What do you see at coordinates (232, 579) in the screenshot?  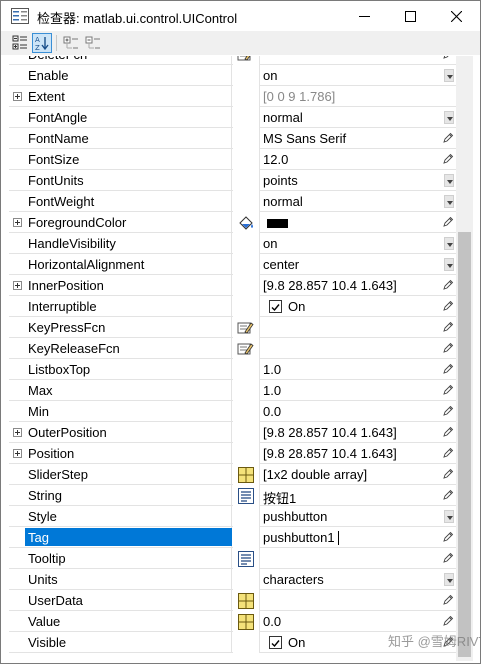 I see `property-row: Units characters` at bounding box center [232, 579].